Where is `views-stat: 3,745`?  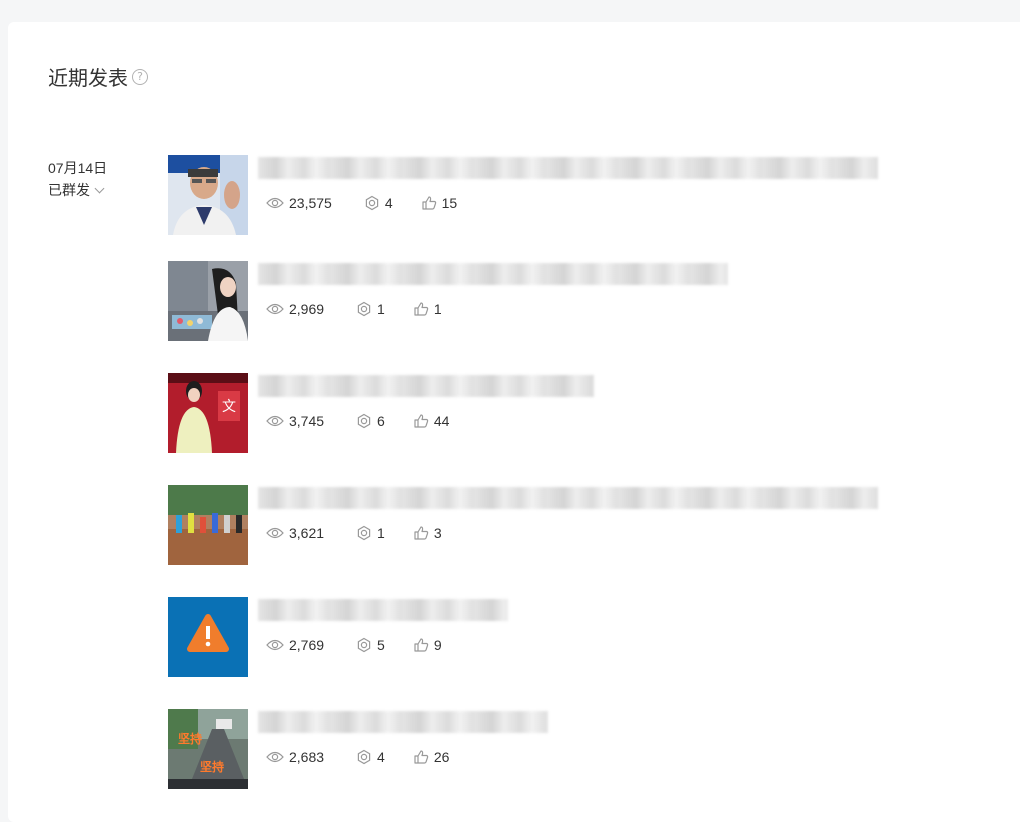 views-stat: 3,745 is located at coordinates (295, 421).